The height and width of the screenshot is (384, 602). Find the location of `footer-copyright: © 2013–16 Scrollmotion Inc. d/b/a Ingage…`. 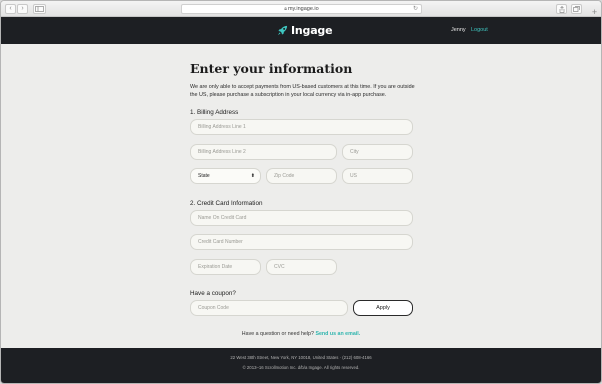

footer-copyright: © 2013–16 Scrollmotion Inc. d/b/a Ingage… is located at coordinates (301, 367).